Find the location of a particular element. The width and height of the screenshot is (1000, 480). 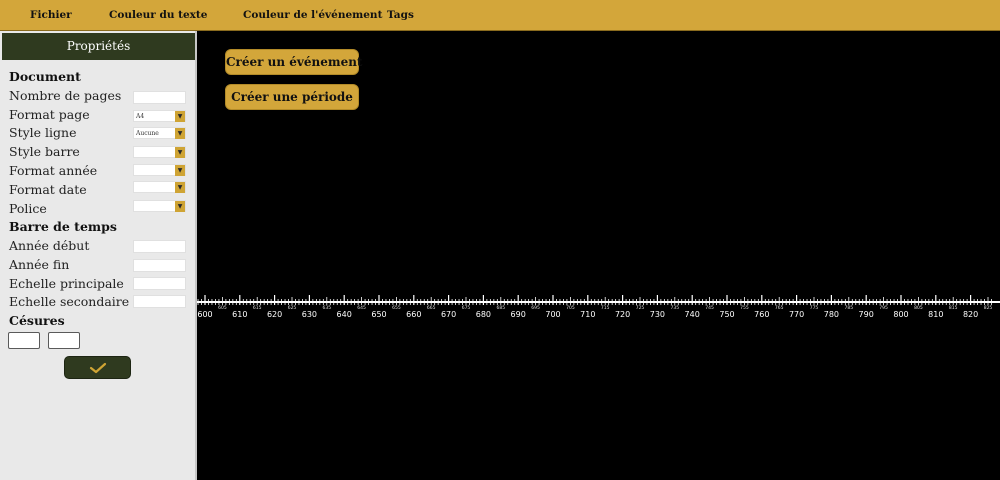

minor-tick-label: 775 is located at coordinates (814, 308).